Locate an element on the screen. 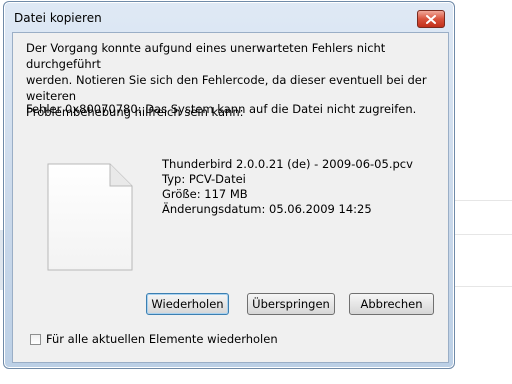  close-icon is located at coordinates (431, 19).